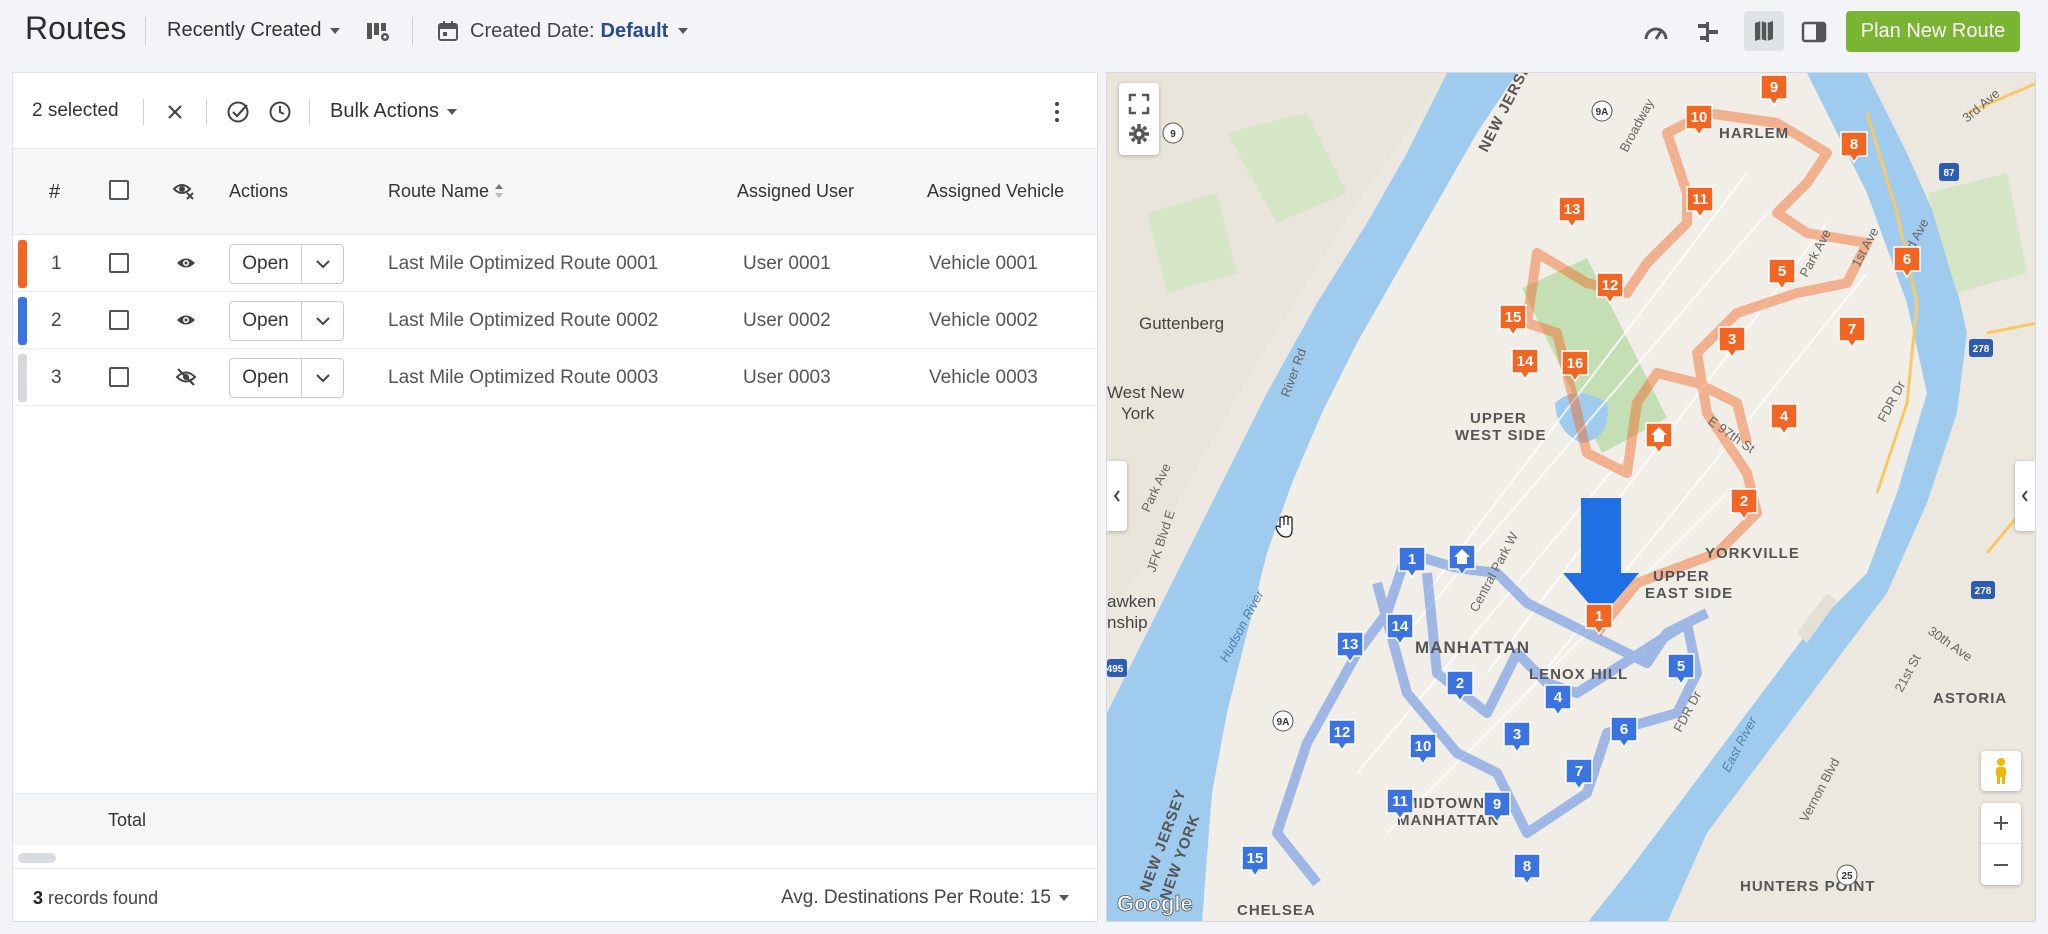 The image size is (2048, 934). I want to click on created-date-filter: Created Date: Default, so click(562, 31).